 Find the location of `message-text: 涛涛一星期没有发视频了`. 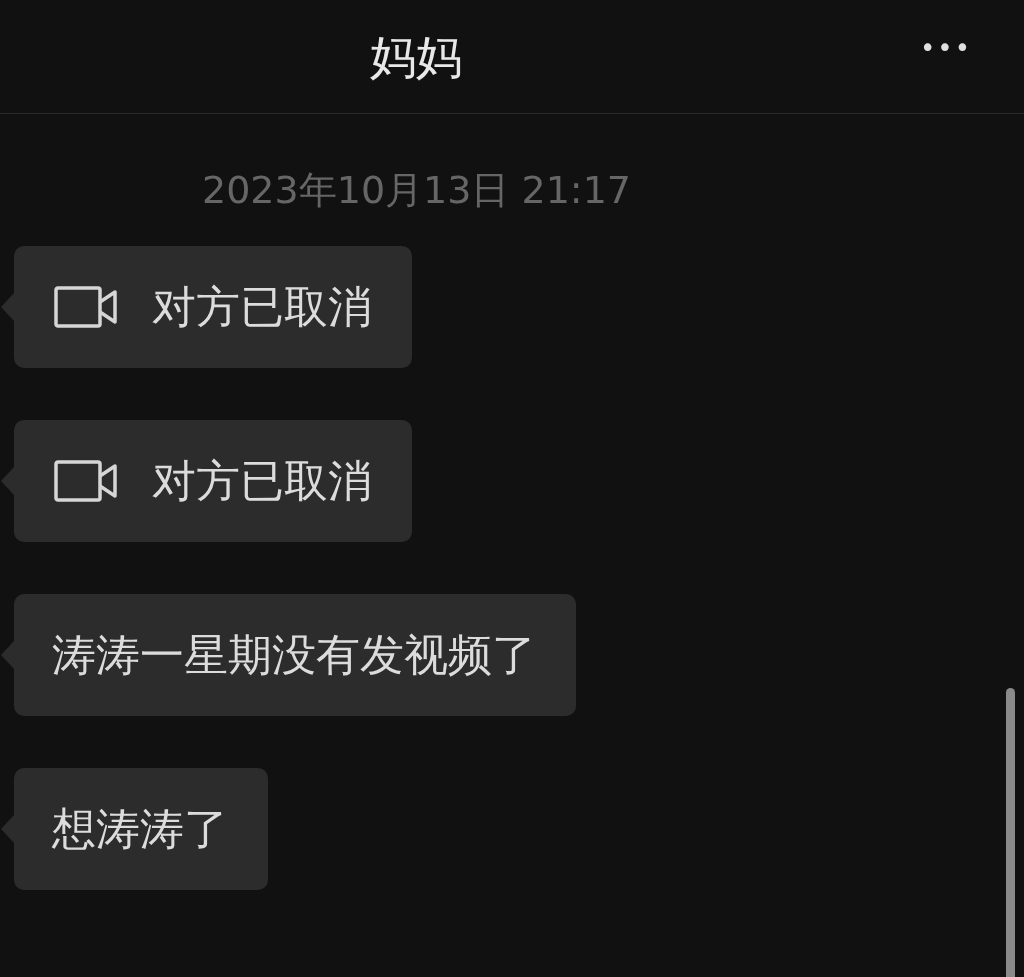

message-text: 涛涛一星期没有发视频了 is located at coordinates (294, 655).